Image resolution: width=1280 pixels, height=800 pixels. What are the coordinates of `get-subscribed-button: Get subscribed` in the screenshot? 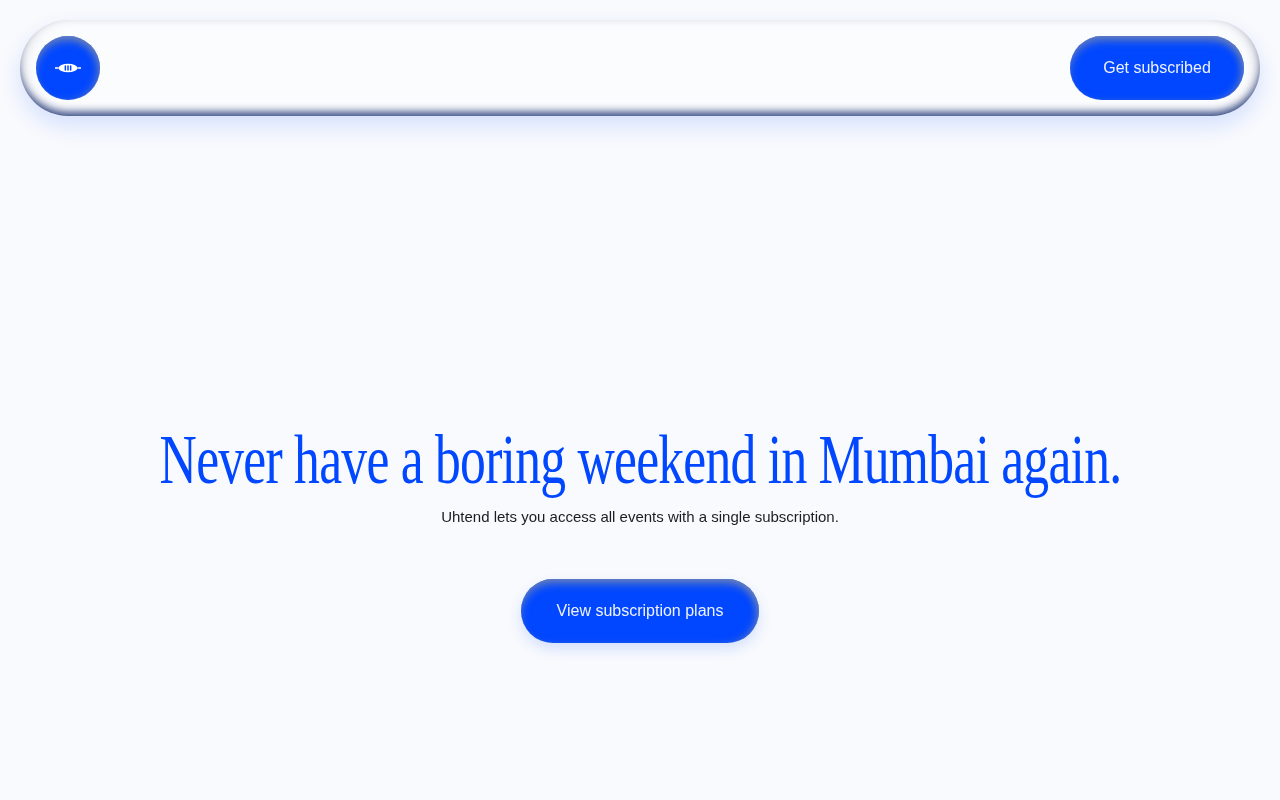 It's located at (1157, 68).